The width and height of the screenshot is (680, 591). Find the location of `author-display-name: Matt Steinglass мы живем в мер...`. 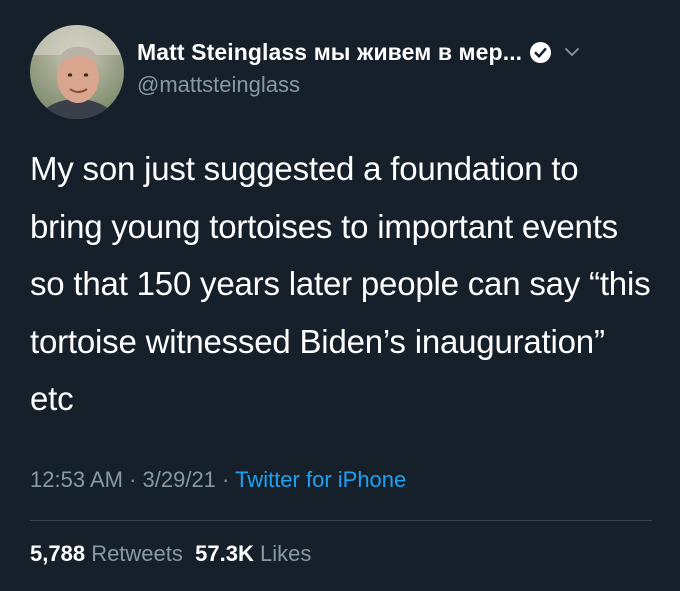

author-display-name: Matt Steinglass мы живем в мер... is located at coordinates (329, 52).